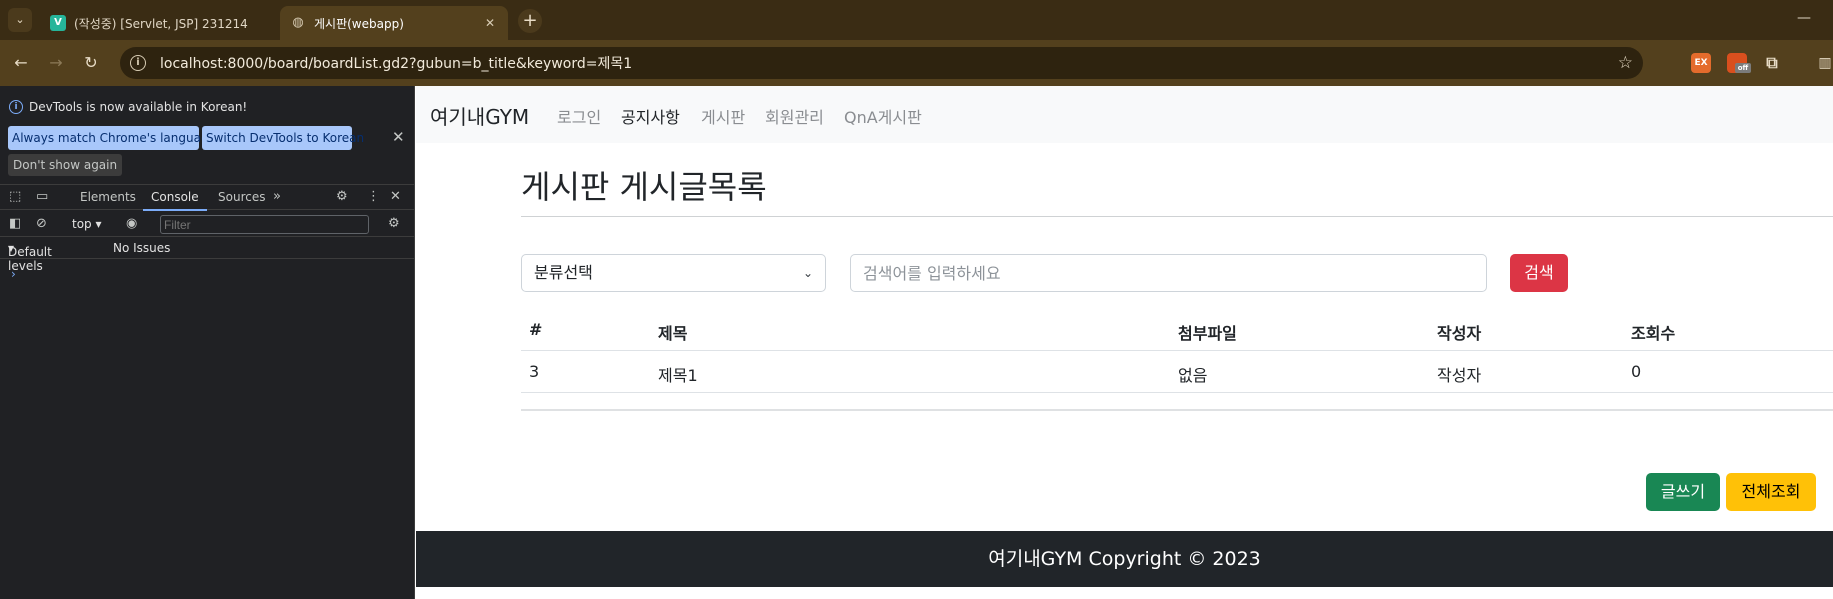 The height and width of the screenshot is (599, 1833). Describe the element at coordinates (1124, 114) in the screenshot. I see `site-navbar: 여기내GYM 로그인 공지사항 게시판 회원관리 QnA게시판` at that location.